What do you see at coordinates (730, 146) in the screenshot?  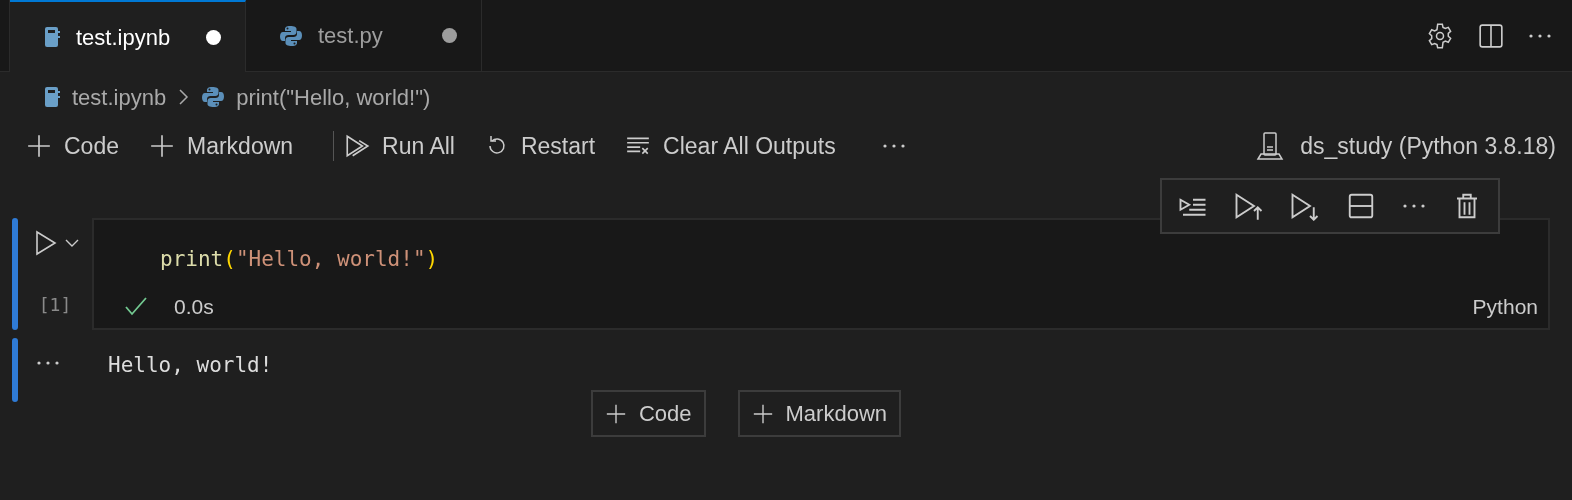 I see `toolbar-button: Clear All Outputs` at bounding box center [730, 146].